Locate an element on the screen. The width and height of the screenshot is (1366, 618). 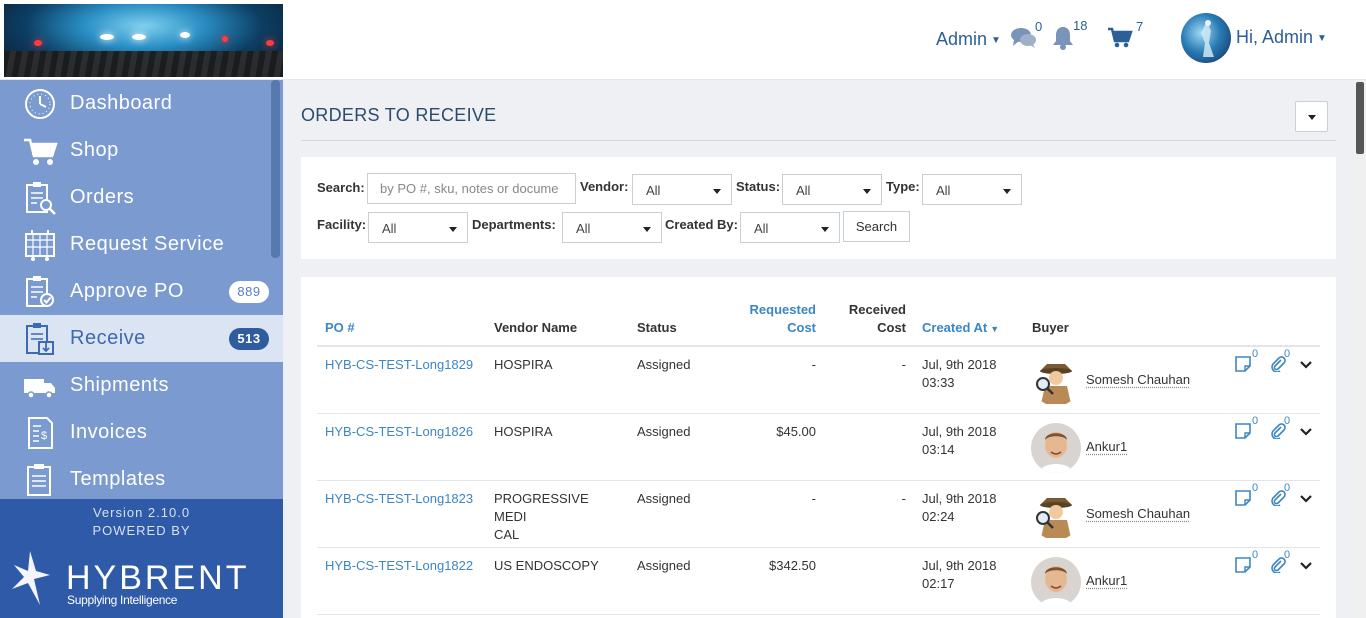
sidebar-item-shipments: Shipments is located at coordinates (141, 385).